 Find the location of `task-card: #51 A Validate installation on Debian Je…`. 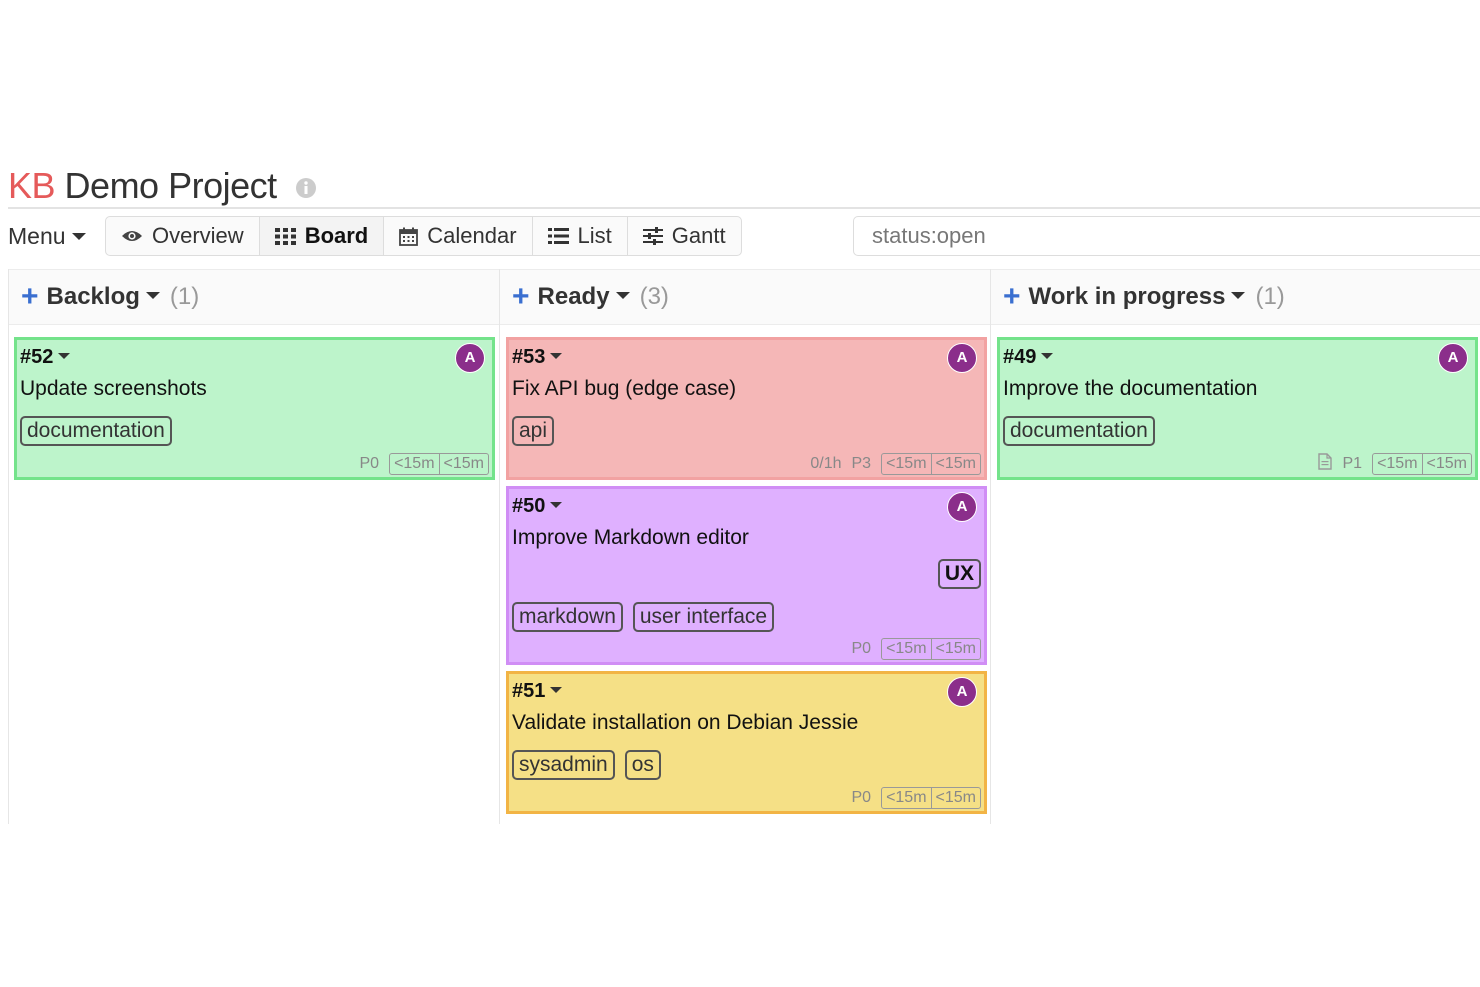

task-card: #51 A Validate installation on Debian Je… is located at coordinates (746, 742).